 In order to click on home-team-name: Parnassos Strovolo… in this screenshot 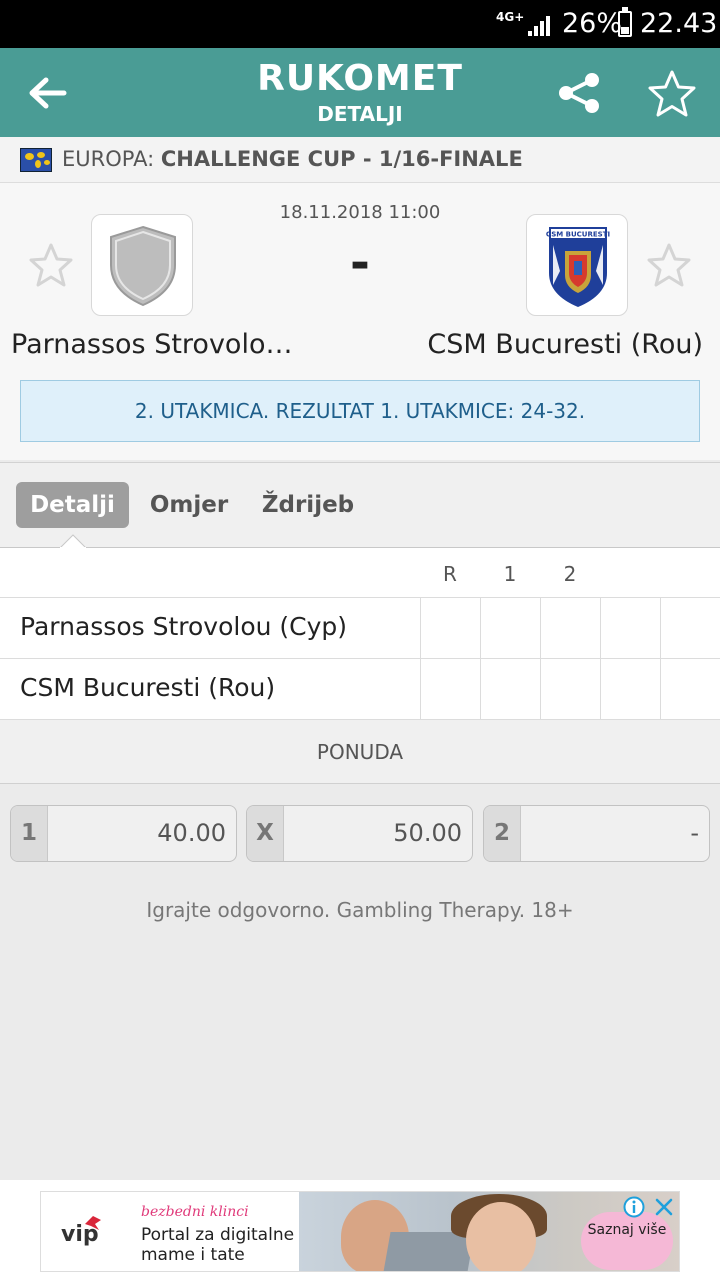, I will do `click(152, 344)`.